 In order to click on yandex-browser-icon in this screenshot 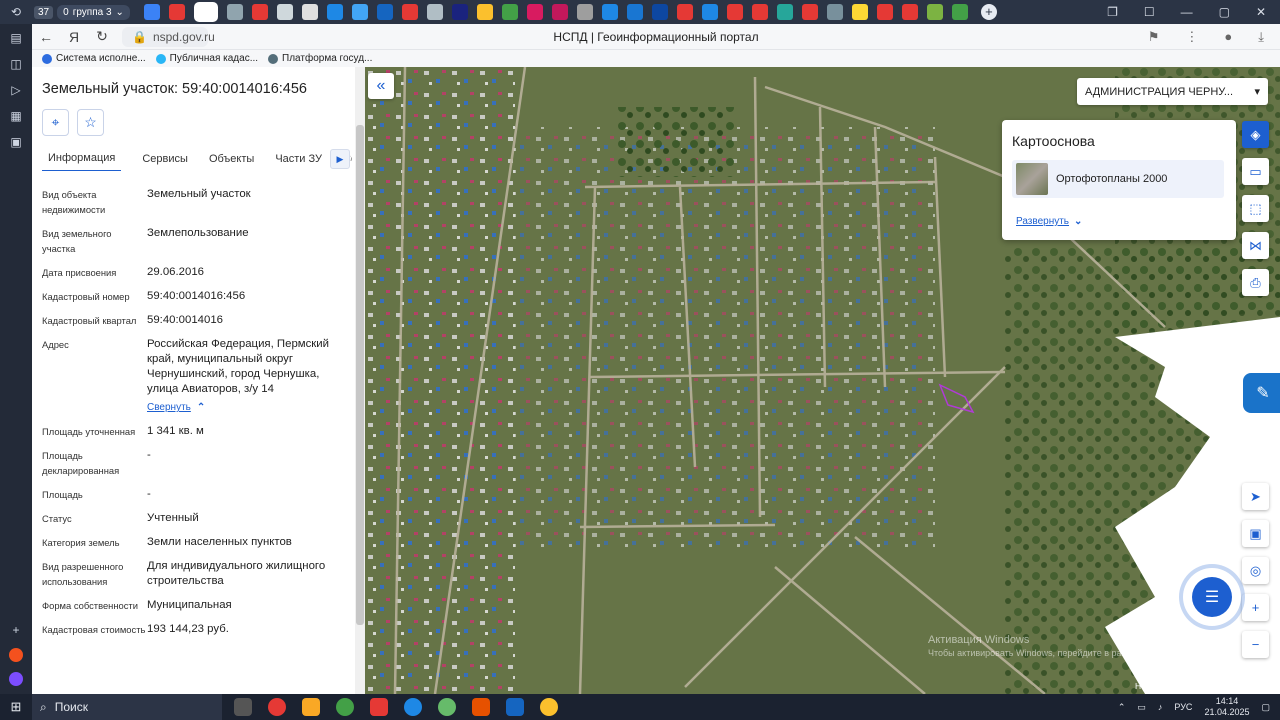, I will do `click(379, 707)`.